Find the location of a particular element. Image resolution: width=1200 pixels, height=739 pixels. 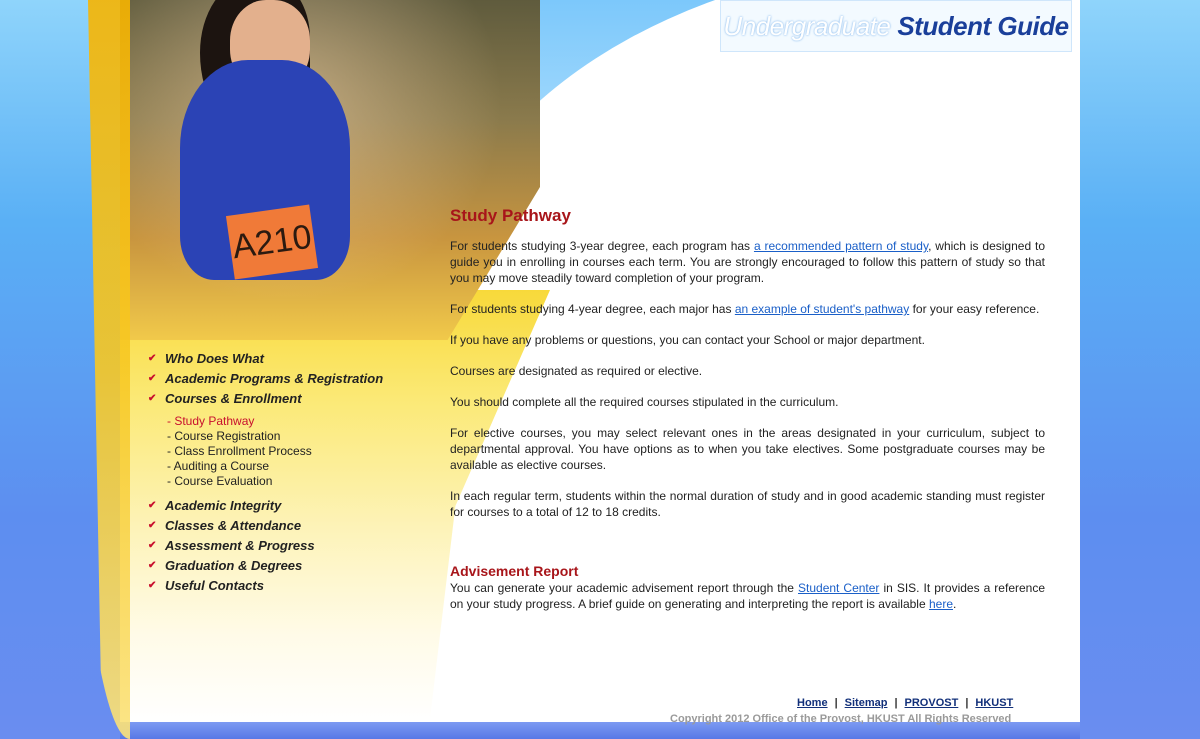

nav-item-label: Assessment & Progress is located at coordinates (240, 545).